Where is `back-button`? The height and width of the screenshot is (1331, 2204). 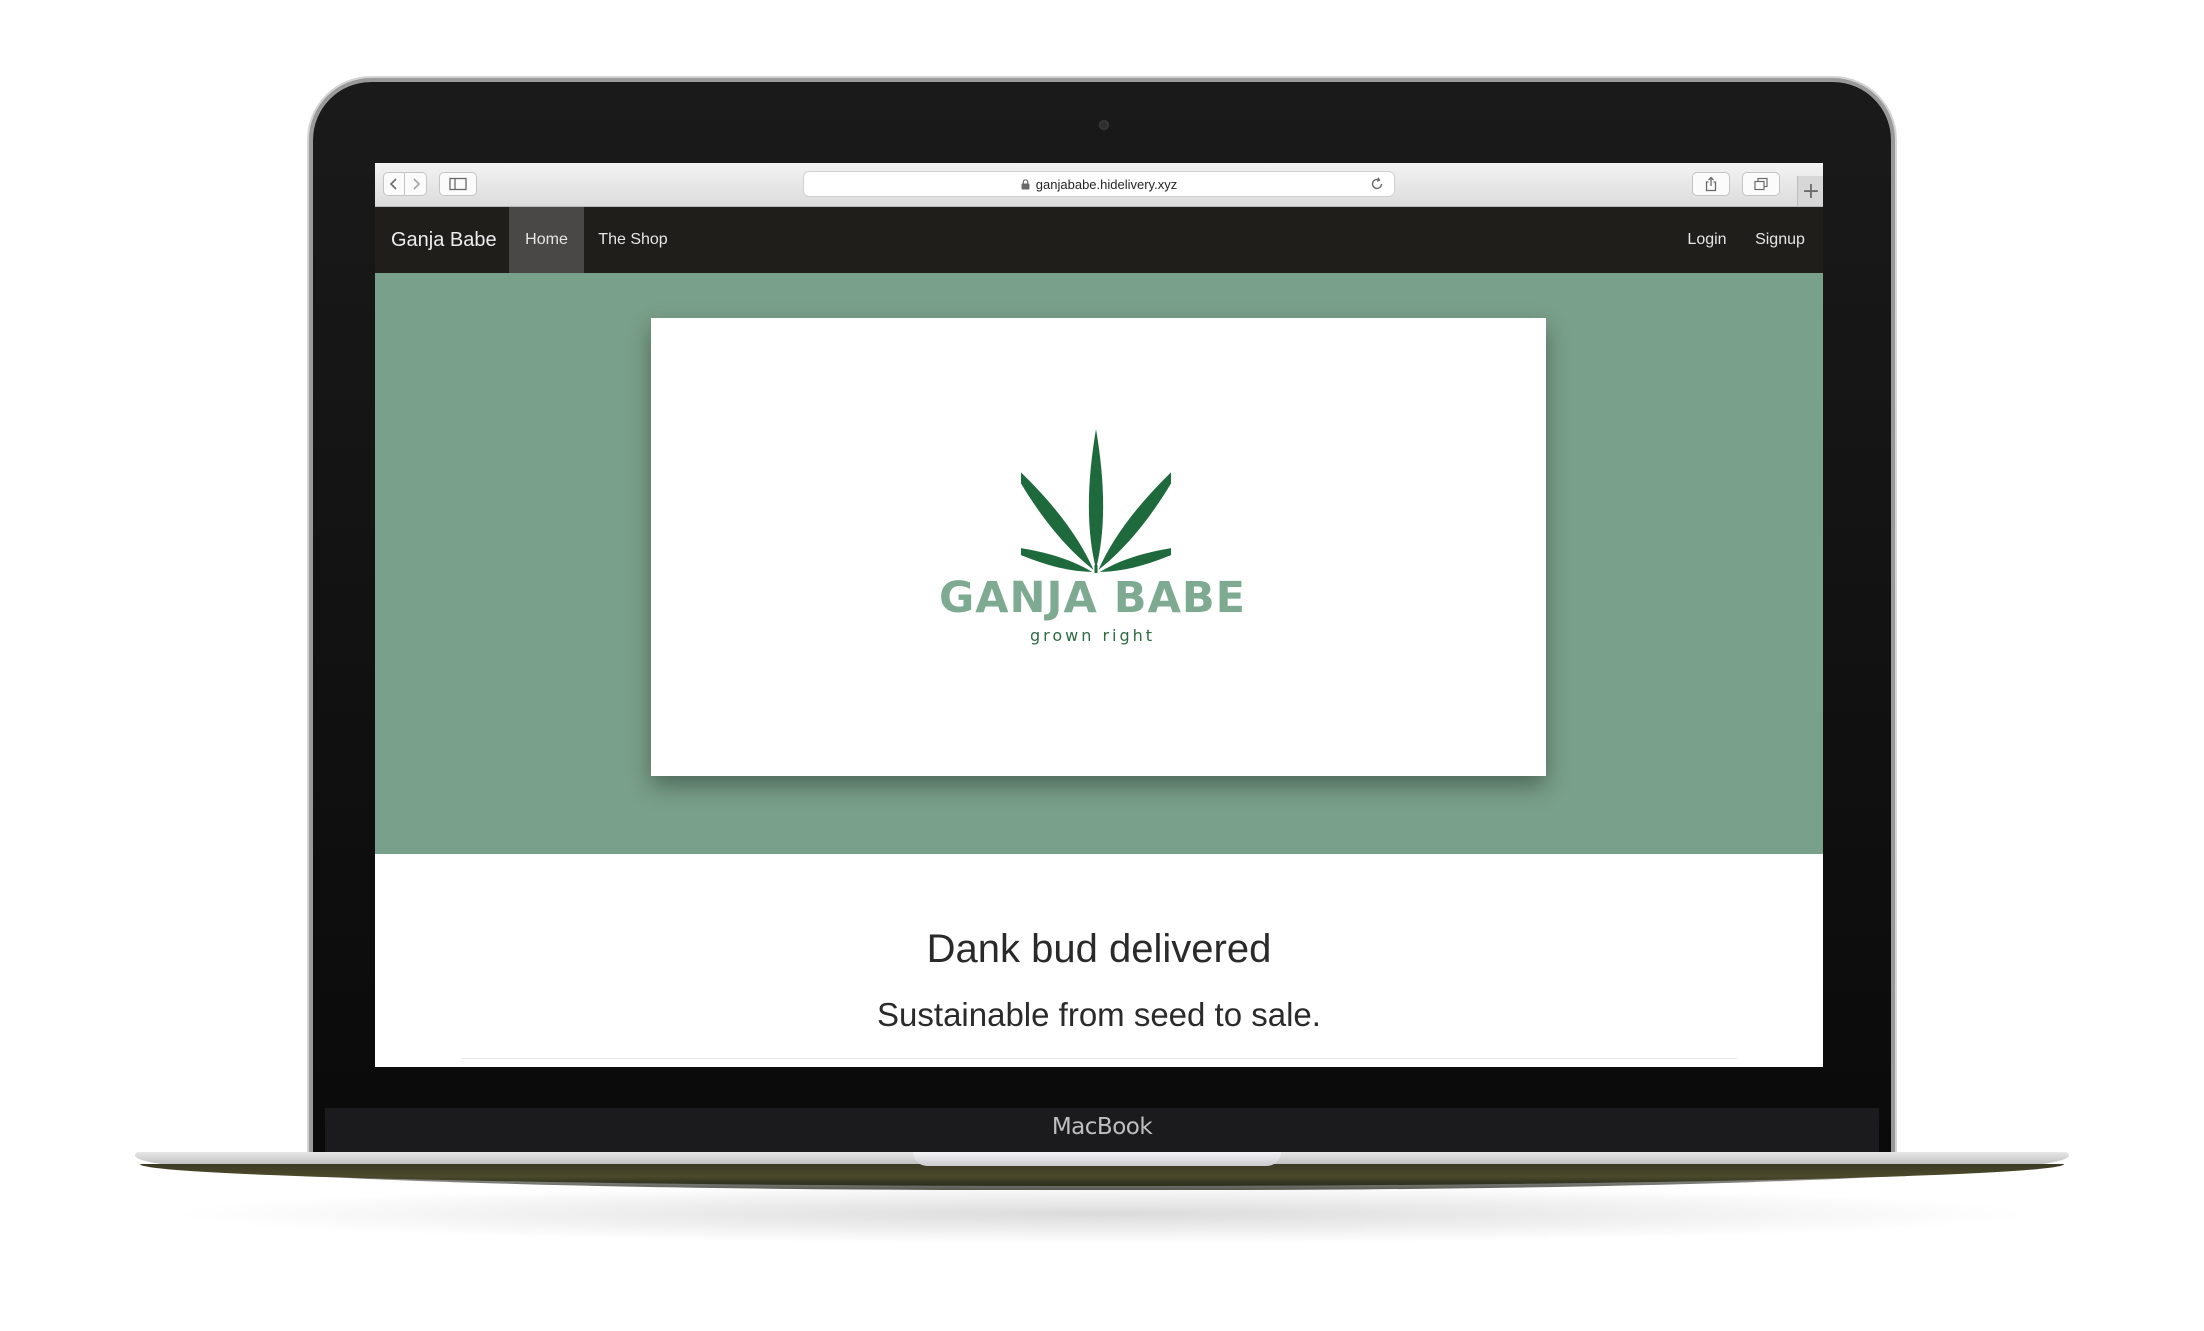
back-button is located at coordinates (394, 184).